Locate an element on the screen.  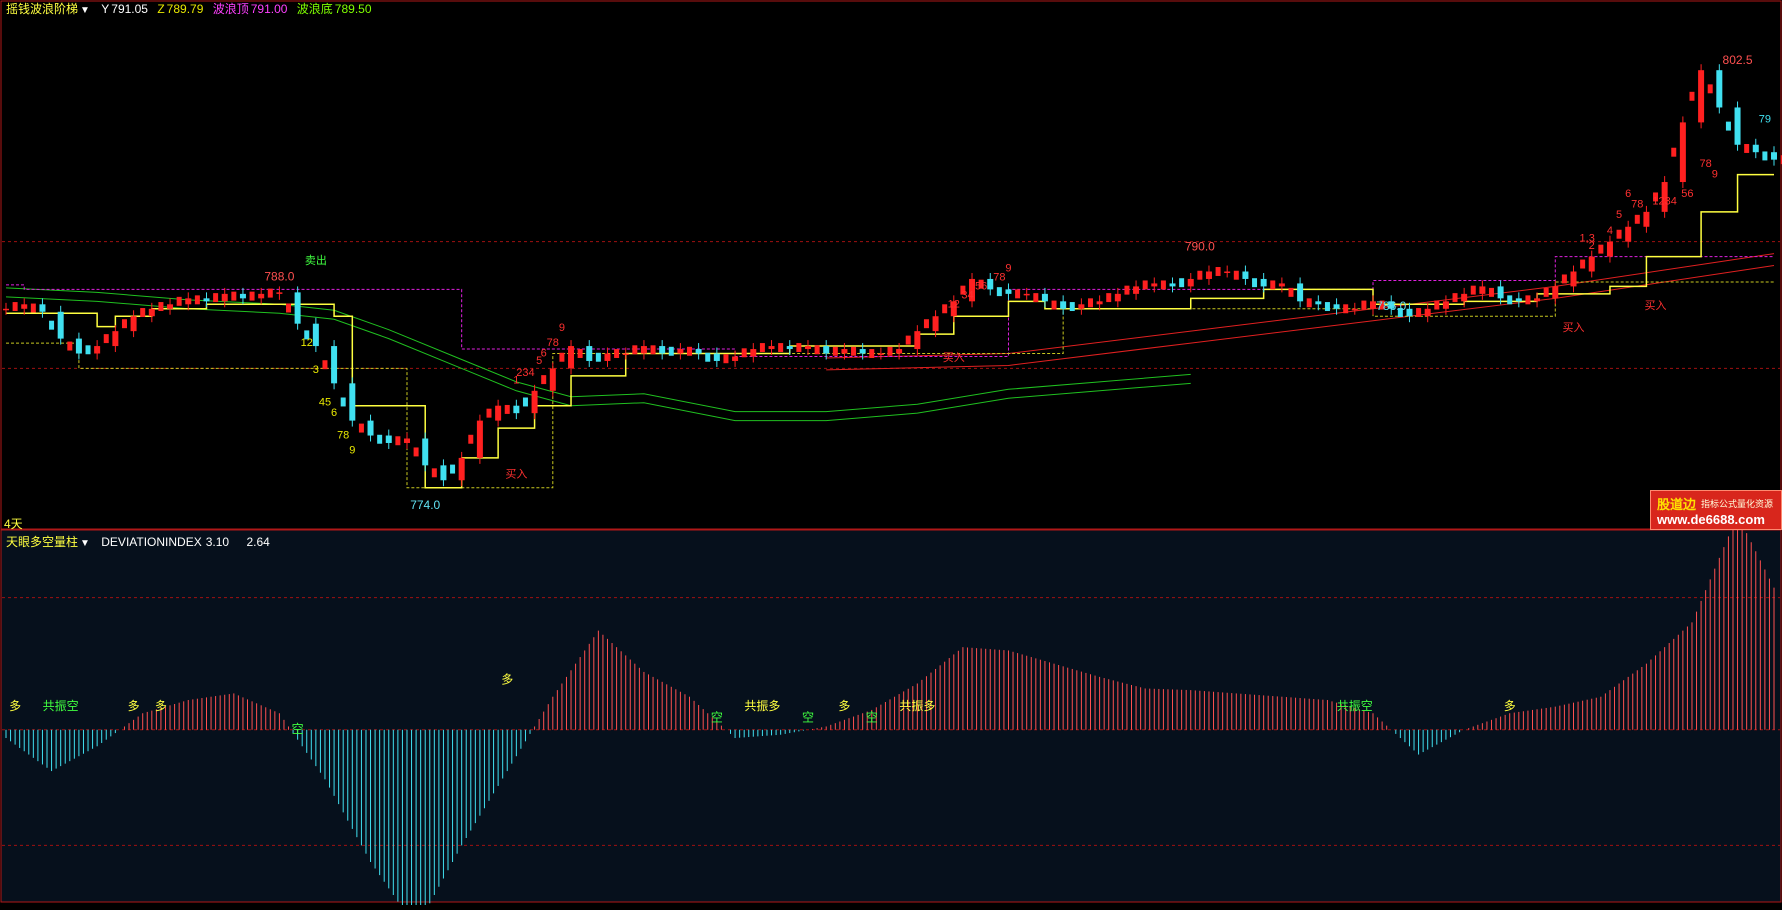
deviation-value-2: 2.64 is located at coordinates (258, 542).